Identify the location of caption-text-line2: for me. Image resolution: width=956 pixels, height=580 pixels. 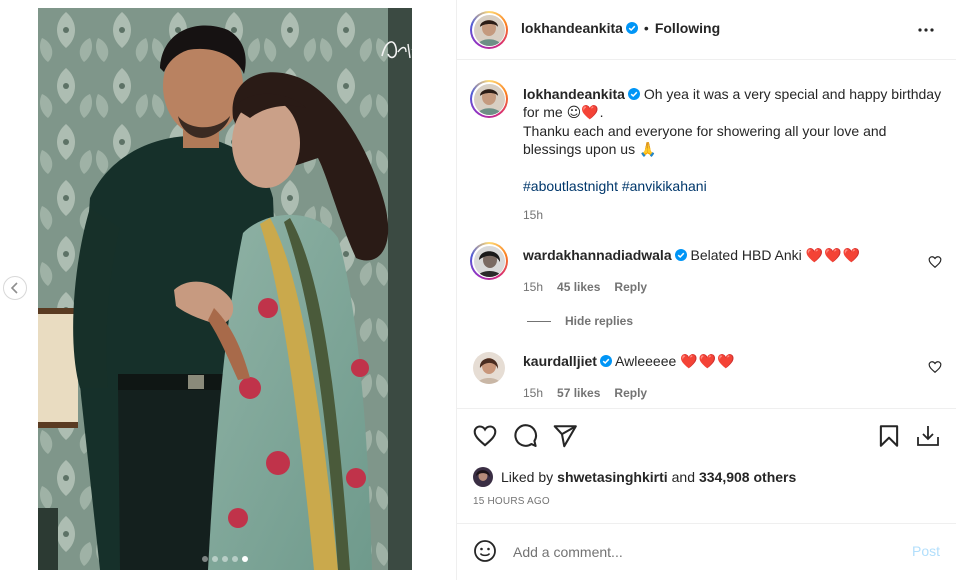
(545, 112).